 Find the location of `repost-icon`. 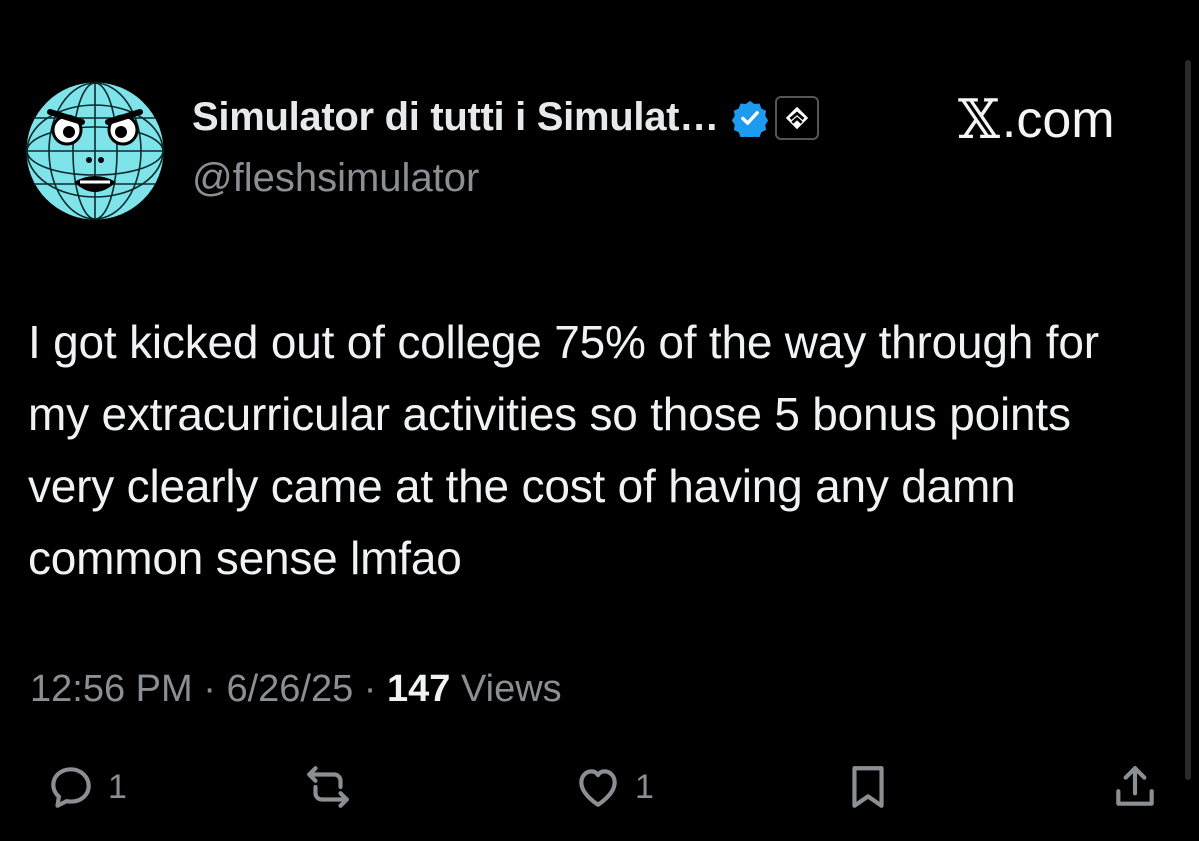

repost-icon is located at coordinates (328, 787).